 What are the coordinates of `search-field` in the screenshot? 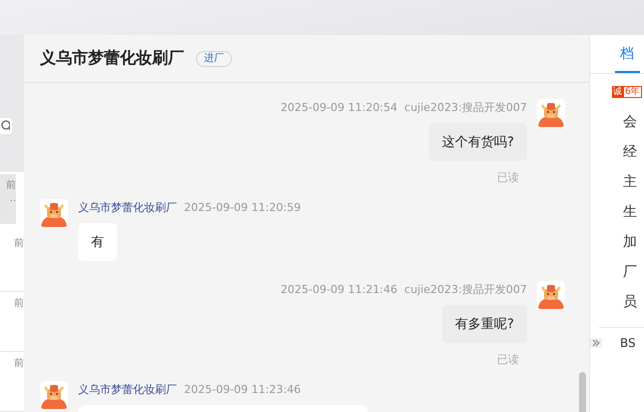 It's located at (6, 126).